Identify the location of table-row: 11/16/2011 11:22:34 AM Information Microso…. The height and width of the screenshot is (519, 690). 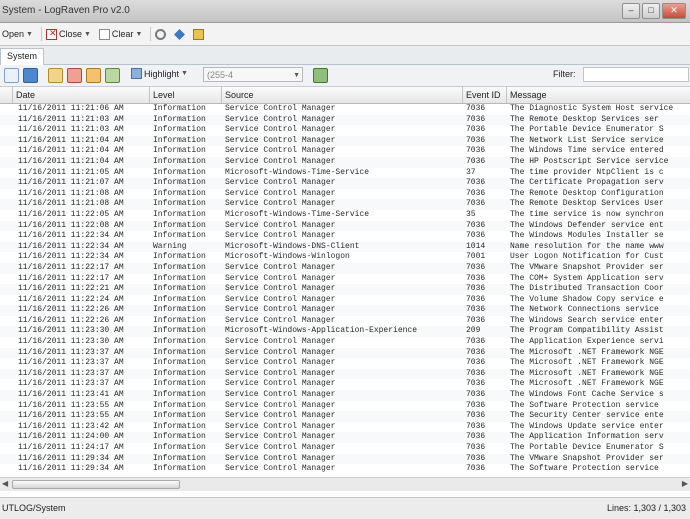
(345, 257).